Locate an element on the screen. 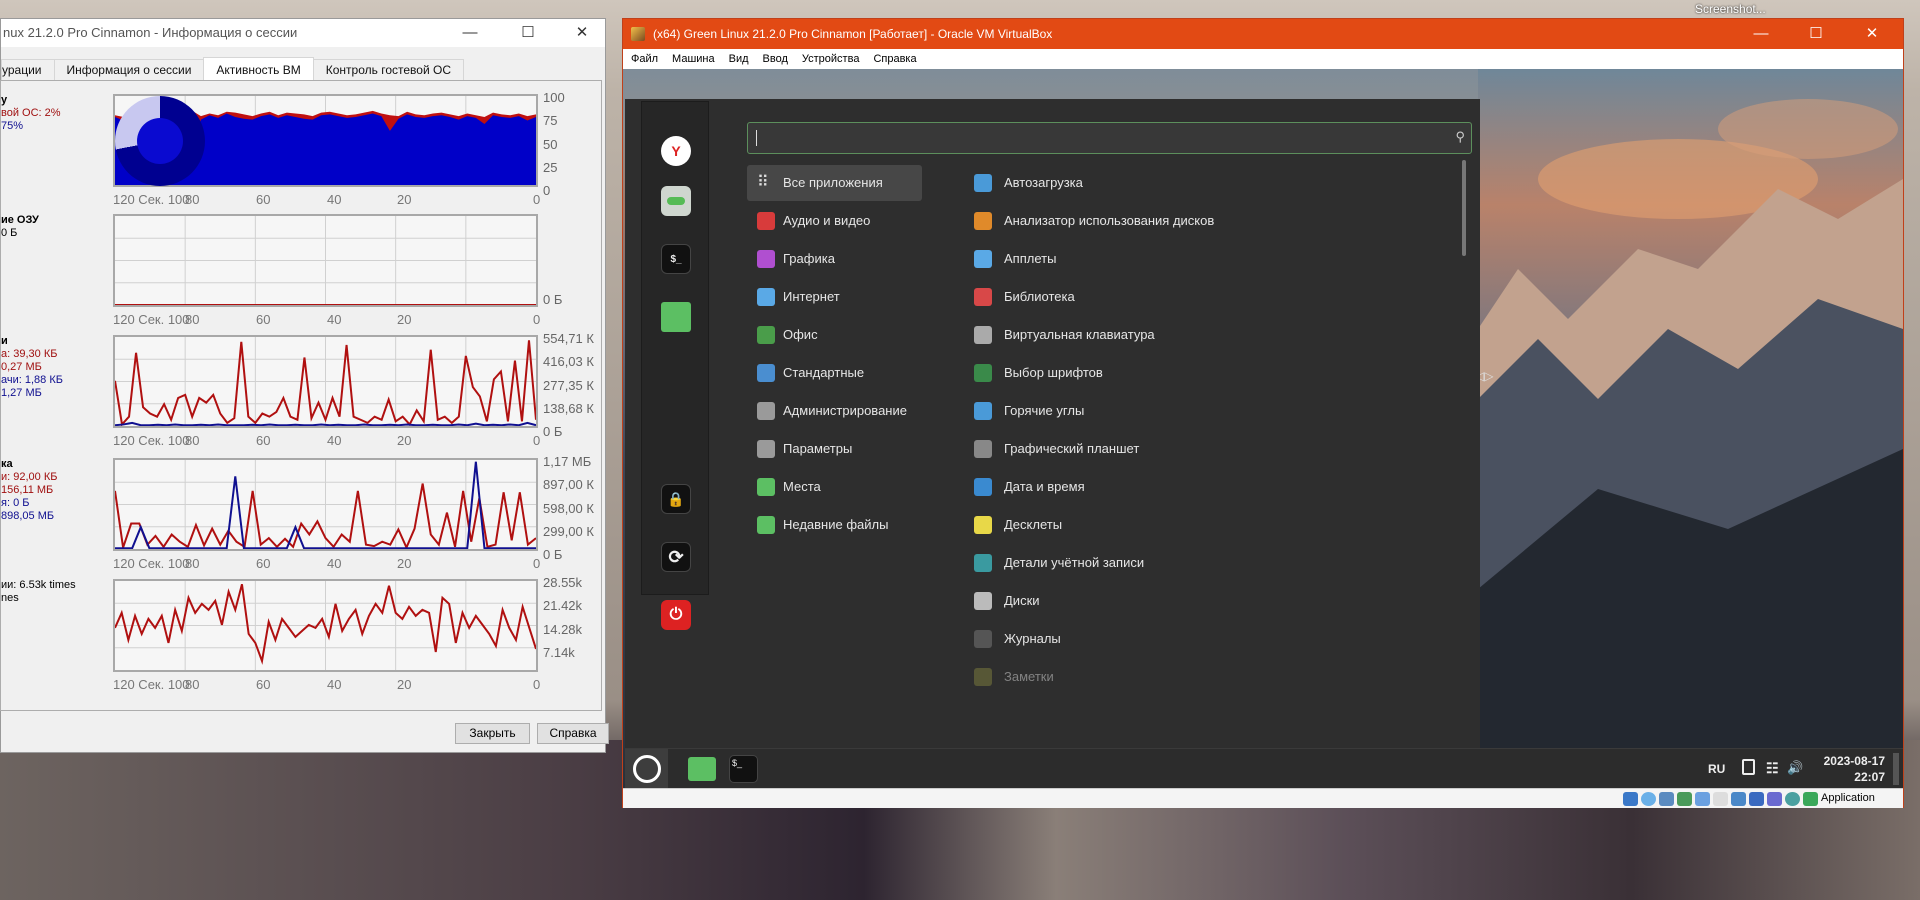 The width and height of the screenshot is (1920, 900). category-item: Места is located at coordinates (834, 487).